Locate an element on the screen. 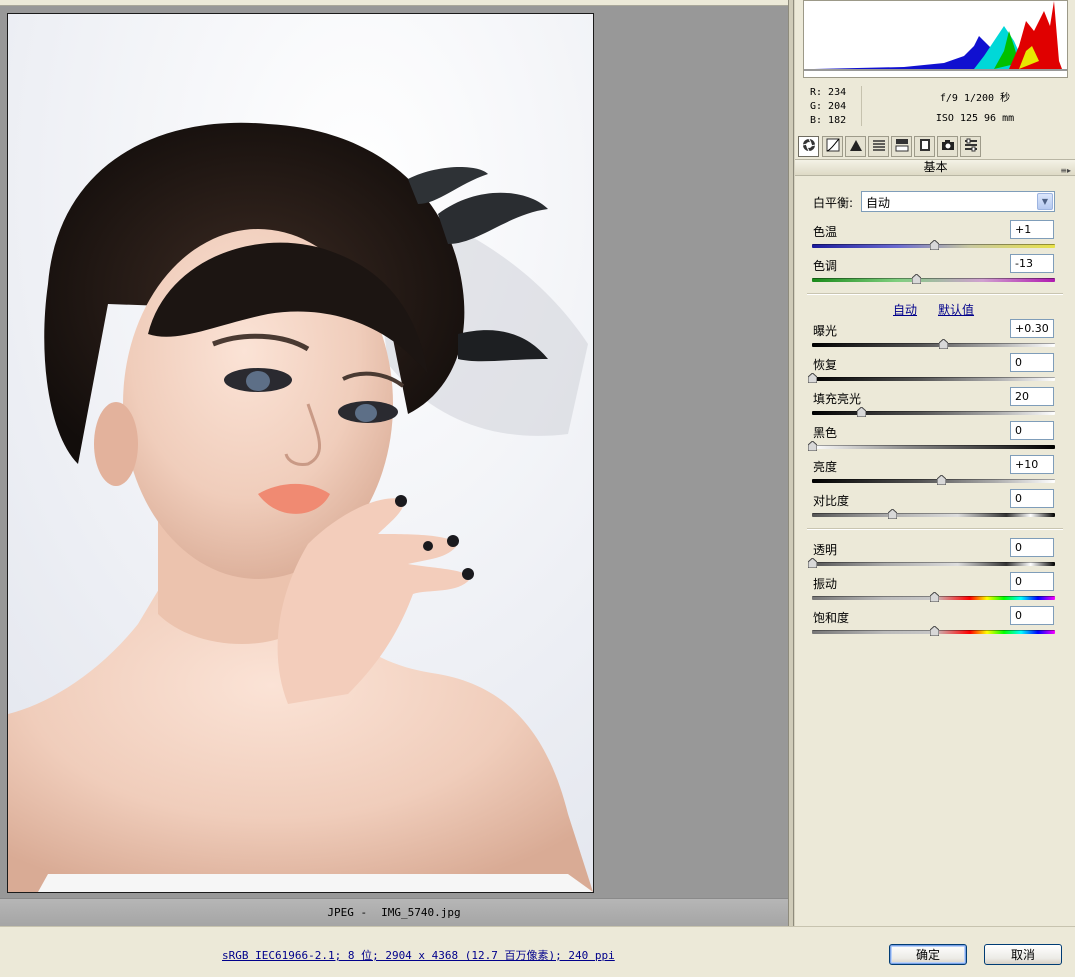  white-balance-select: 自动 ▼ is located at coordinates (958, 201).